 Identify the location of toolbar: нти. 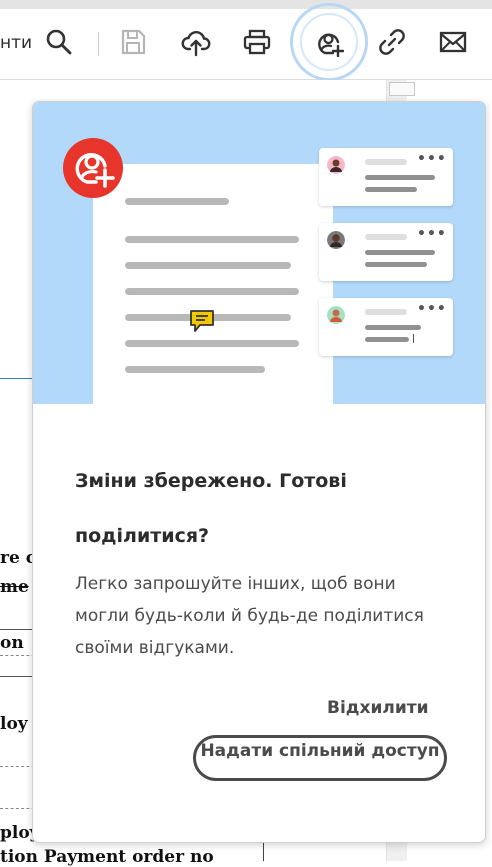
(246, 42).